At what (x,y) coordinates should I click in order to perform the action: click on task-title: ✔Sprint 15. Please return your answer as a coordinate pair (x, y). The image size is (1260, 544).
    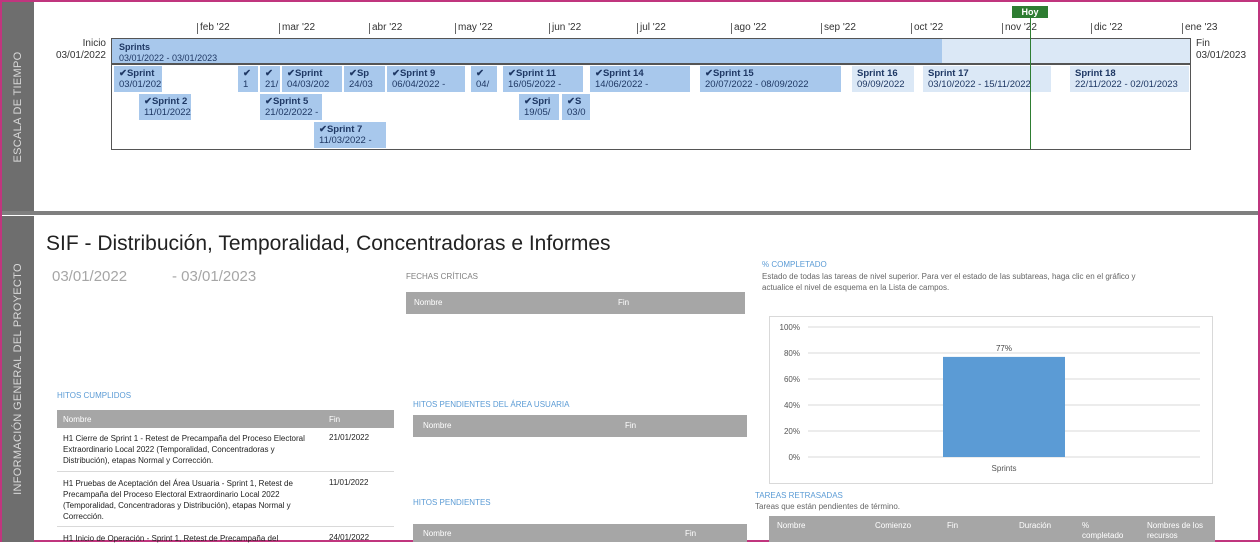
    Looking at the image, I should click on (729, 73).